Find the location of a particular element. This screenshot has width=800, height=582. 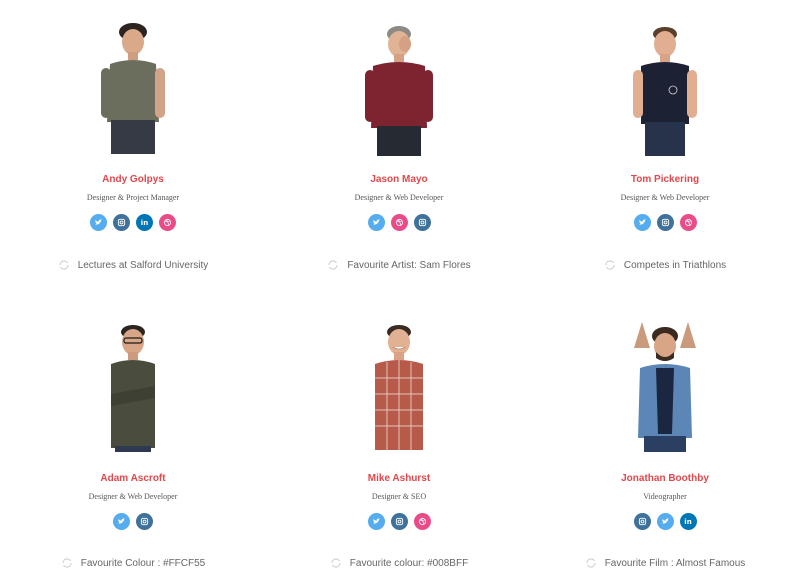

fun-fact-text: Favourite Film : Almost Famous is located at coordinates (675, 563).